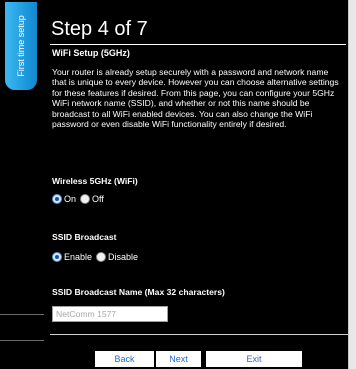  What do you see at coordinates (352, 184) in the screenshot?
I see `scrollbar` at bounding box center [352, 184].